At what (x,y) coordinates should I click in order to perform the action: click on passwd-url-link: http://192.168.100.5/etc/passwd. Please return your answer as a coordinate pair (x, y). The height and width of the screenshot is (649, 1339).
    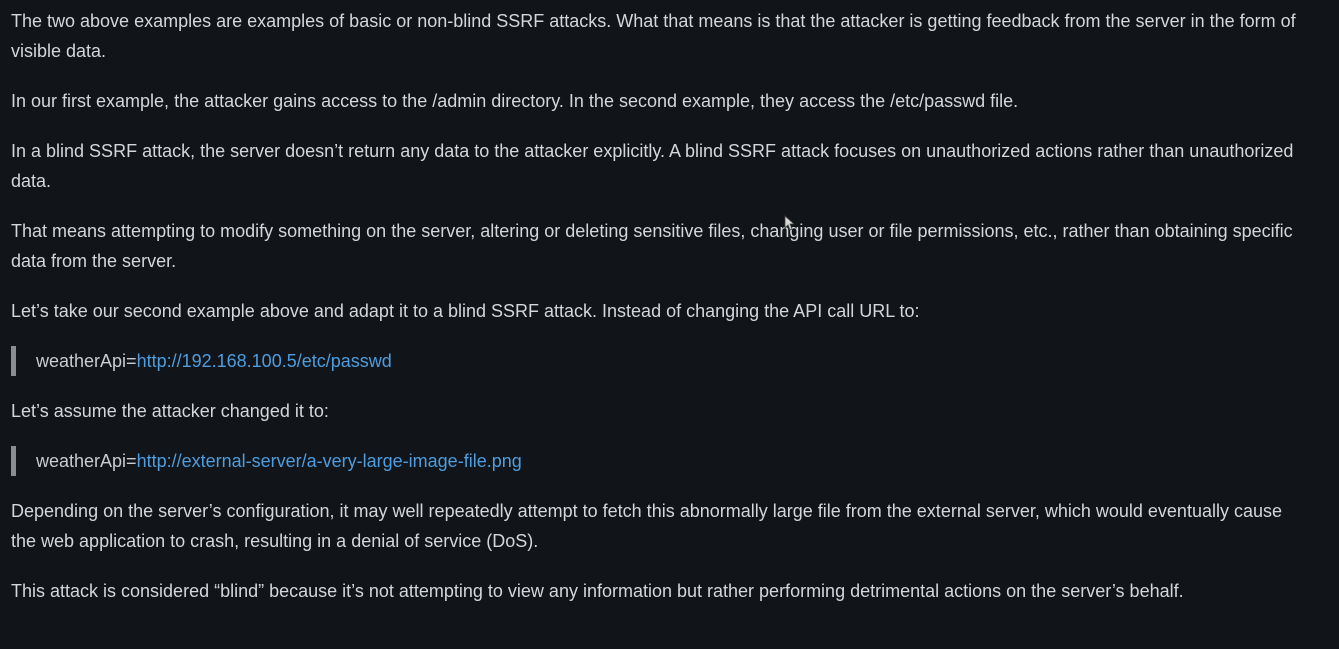
    Looking at the image, I should click on (264, 361).